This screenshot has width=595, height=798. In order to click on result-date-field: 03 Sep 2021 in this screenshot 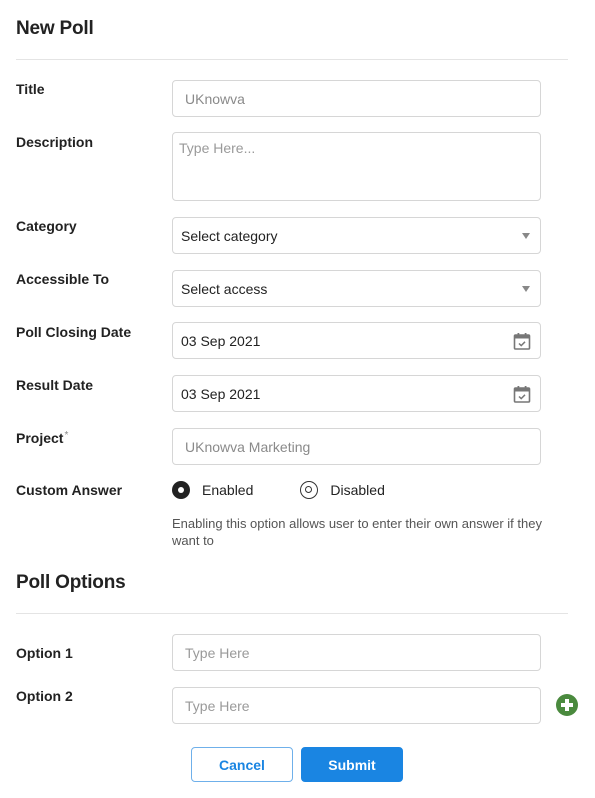, I will do `click(356, 393)`.